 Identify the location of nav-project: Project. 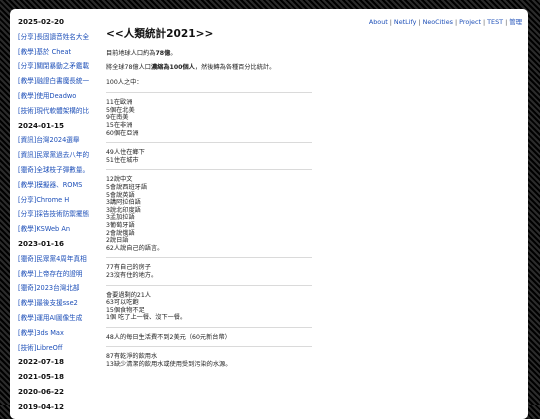
(470, 22).